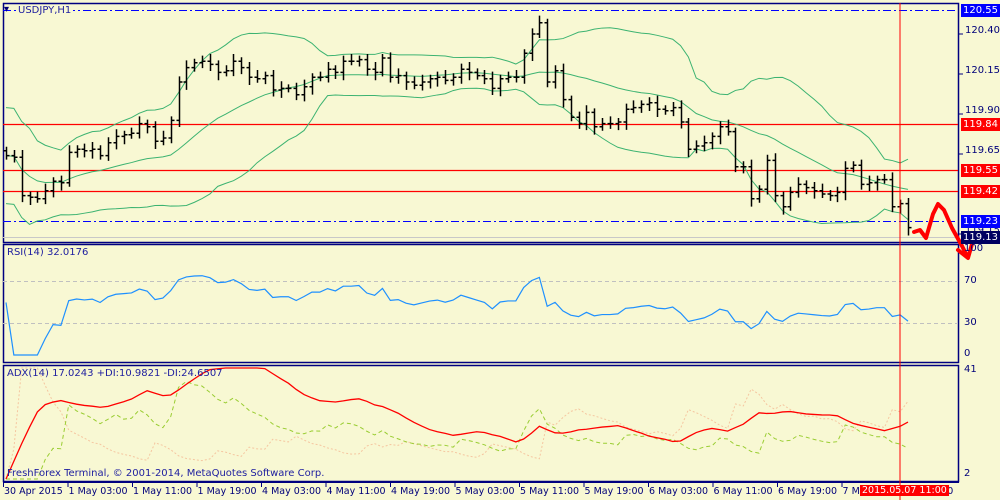 This screenshot has width=1000, height=500. What do you see at coordinates (457, 315) in the screenshot?
I see `rsi-line` at bounding box center [457, 315].